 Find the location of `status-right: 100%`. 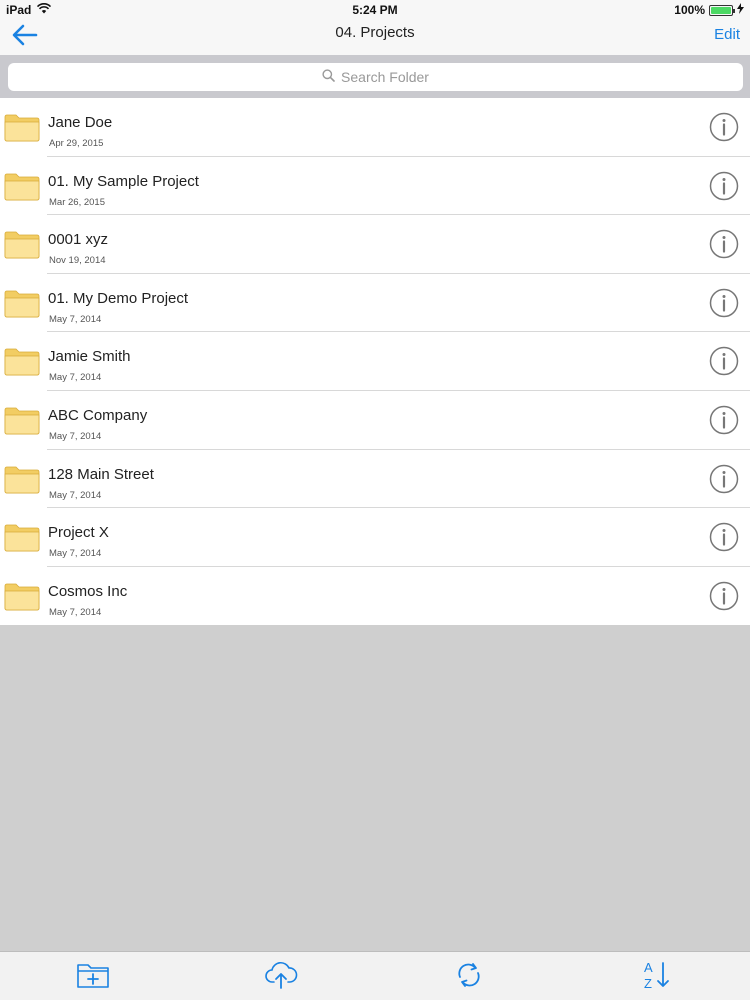

status-right: 100% is located at coordinates (709, 10).